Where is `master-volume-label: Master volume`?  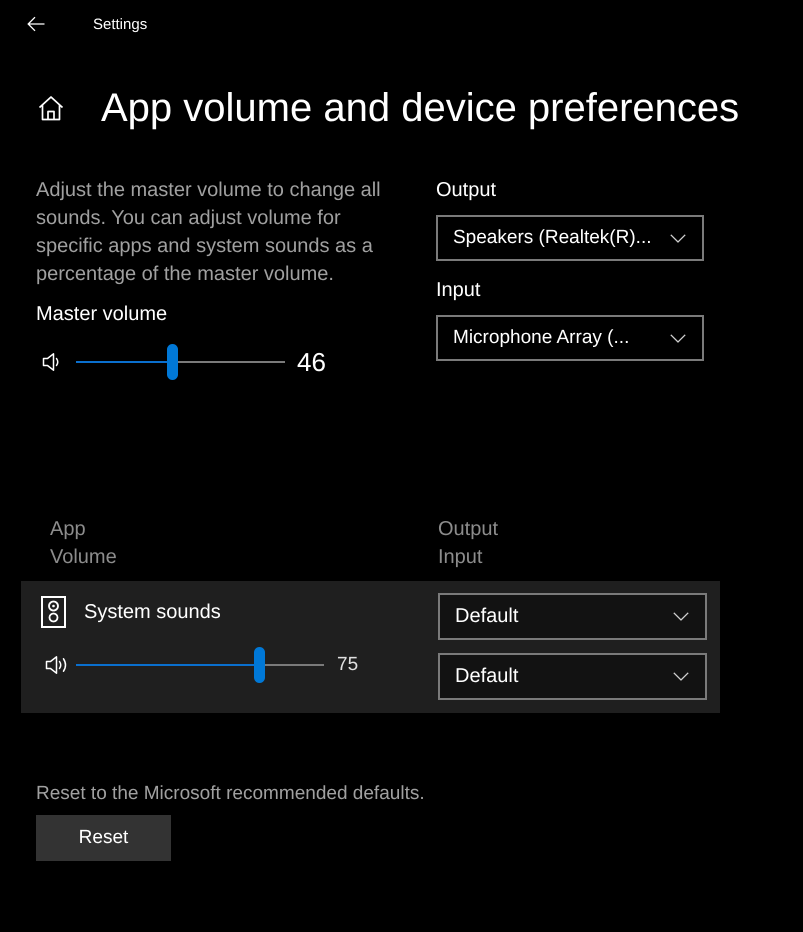 master-volume-label: Master volume is located at coordinates (102, 314).